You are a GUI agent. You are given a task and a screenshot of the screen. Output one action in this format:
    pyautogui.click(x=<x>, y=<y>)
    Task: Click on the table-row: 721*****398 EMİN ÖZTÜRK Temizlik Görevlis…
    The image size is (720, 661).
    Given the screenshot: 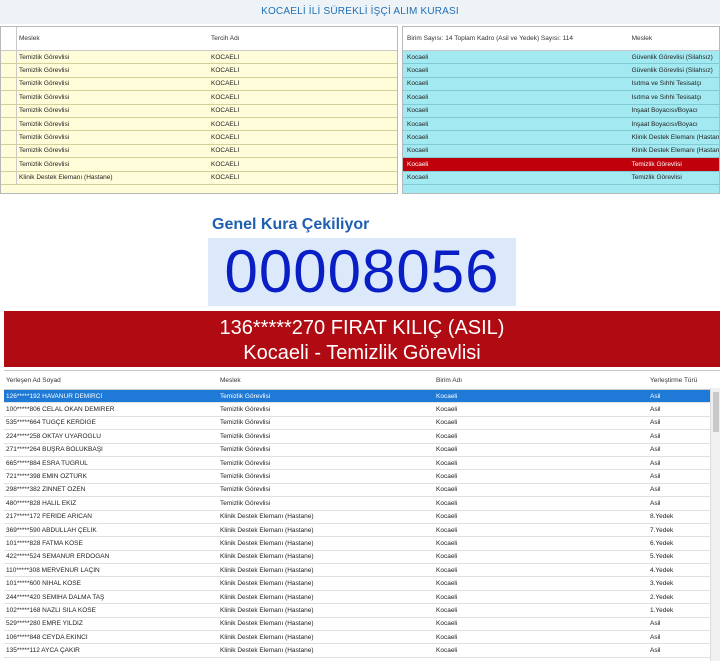 What is the action you would take?
    pyautogui.click(x=362, y=477)
    